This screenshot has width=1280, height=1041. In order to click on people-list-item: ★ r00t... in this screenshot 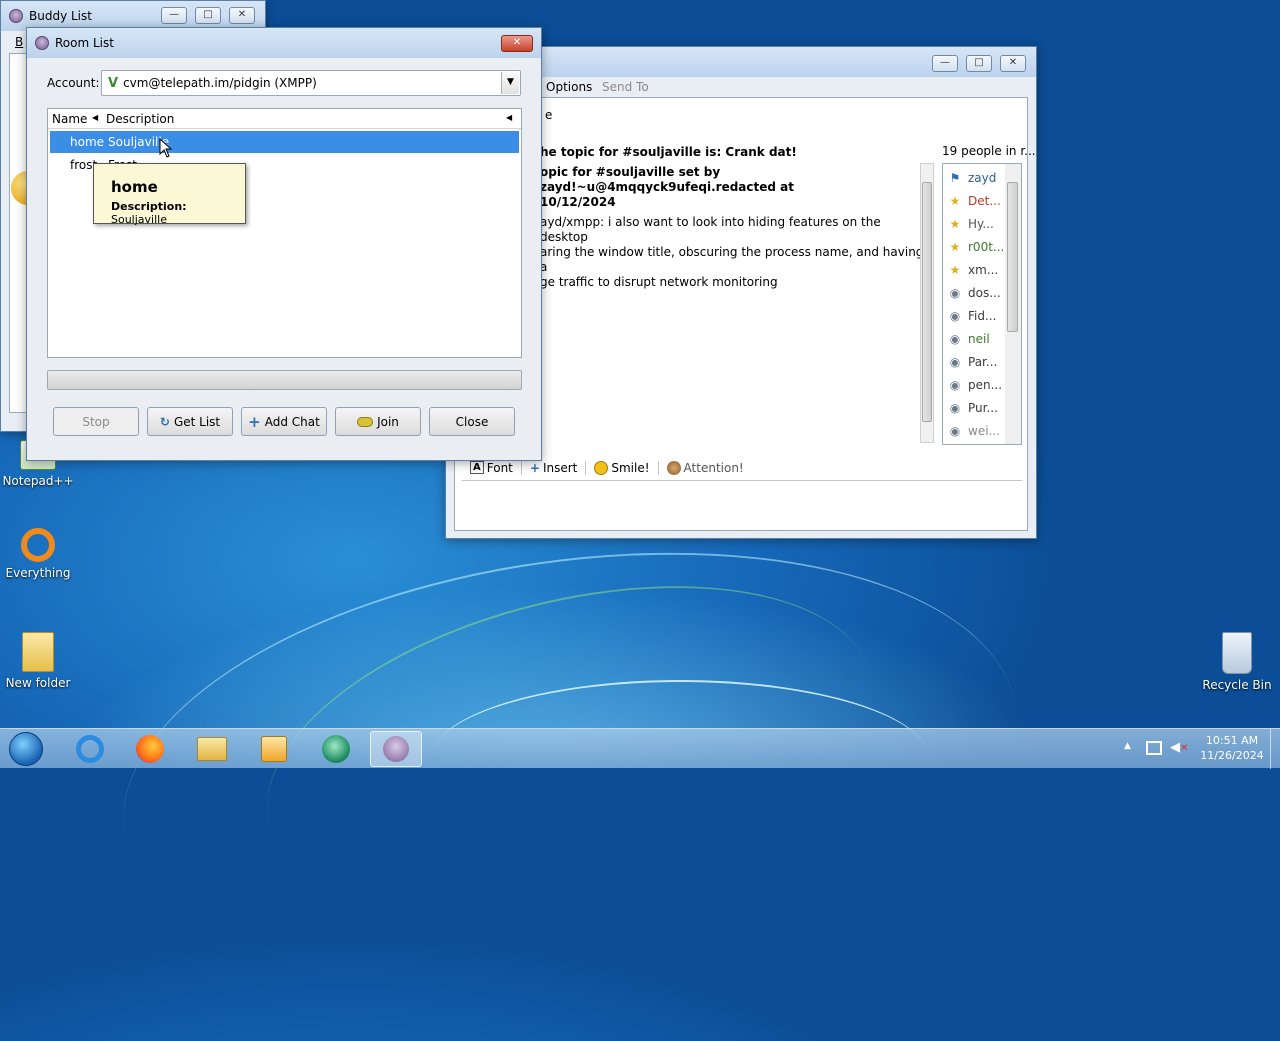, I will do `click(974, 246)`.